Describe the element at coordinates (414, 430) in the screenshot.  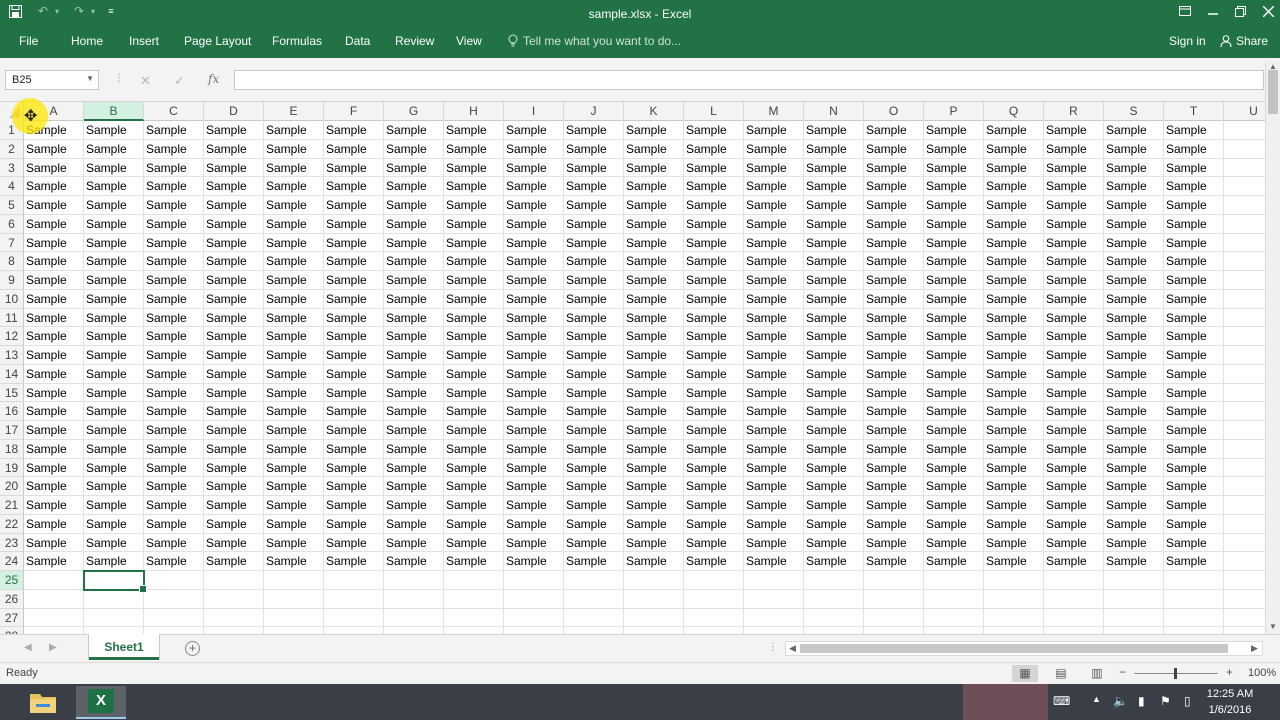
I see `cell-g17: Sample` at that location.